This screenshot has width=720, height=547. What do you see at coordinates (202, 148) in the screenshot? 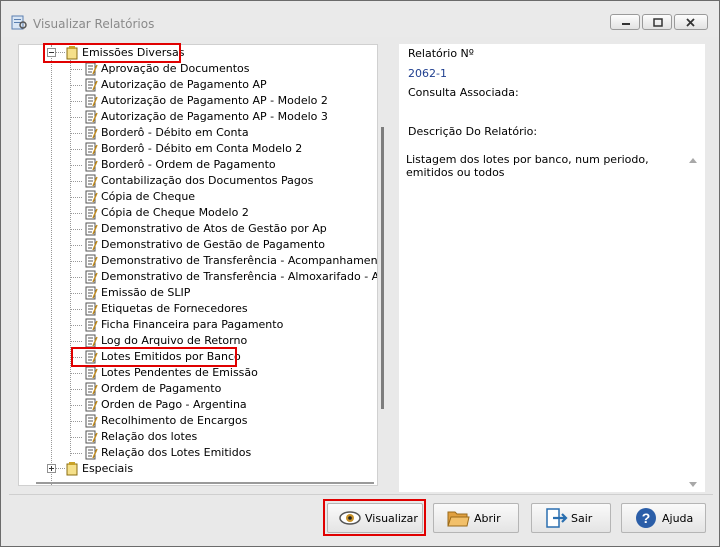
I see `tree-item-label: Borderô - Débito em Conta Modelo 2` at bounding box center [202, 148].